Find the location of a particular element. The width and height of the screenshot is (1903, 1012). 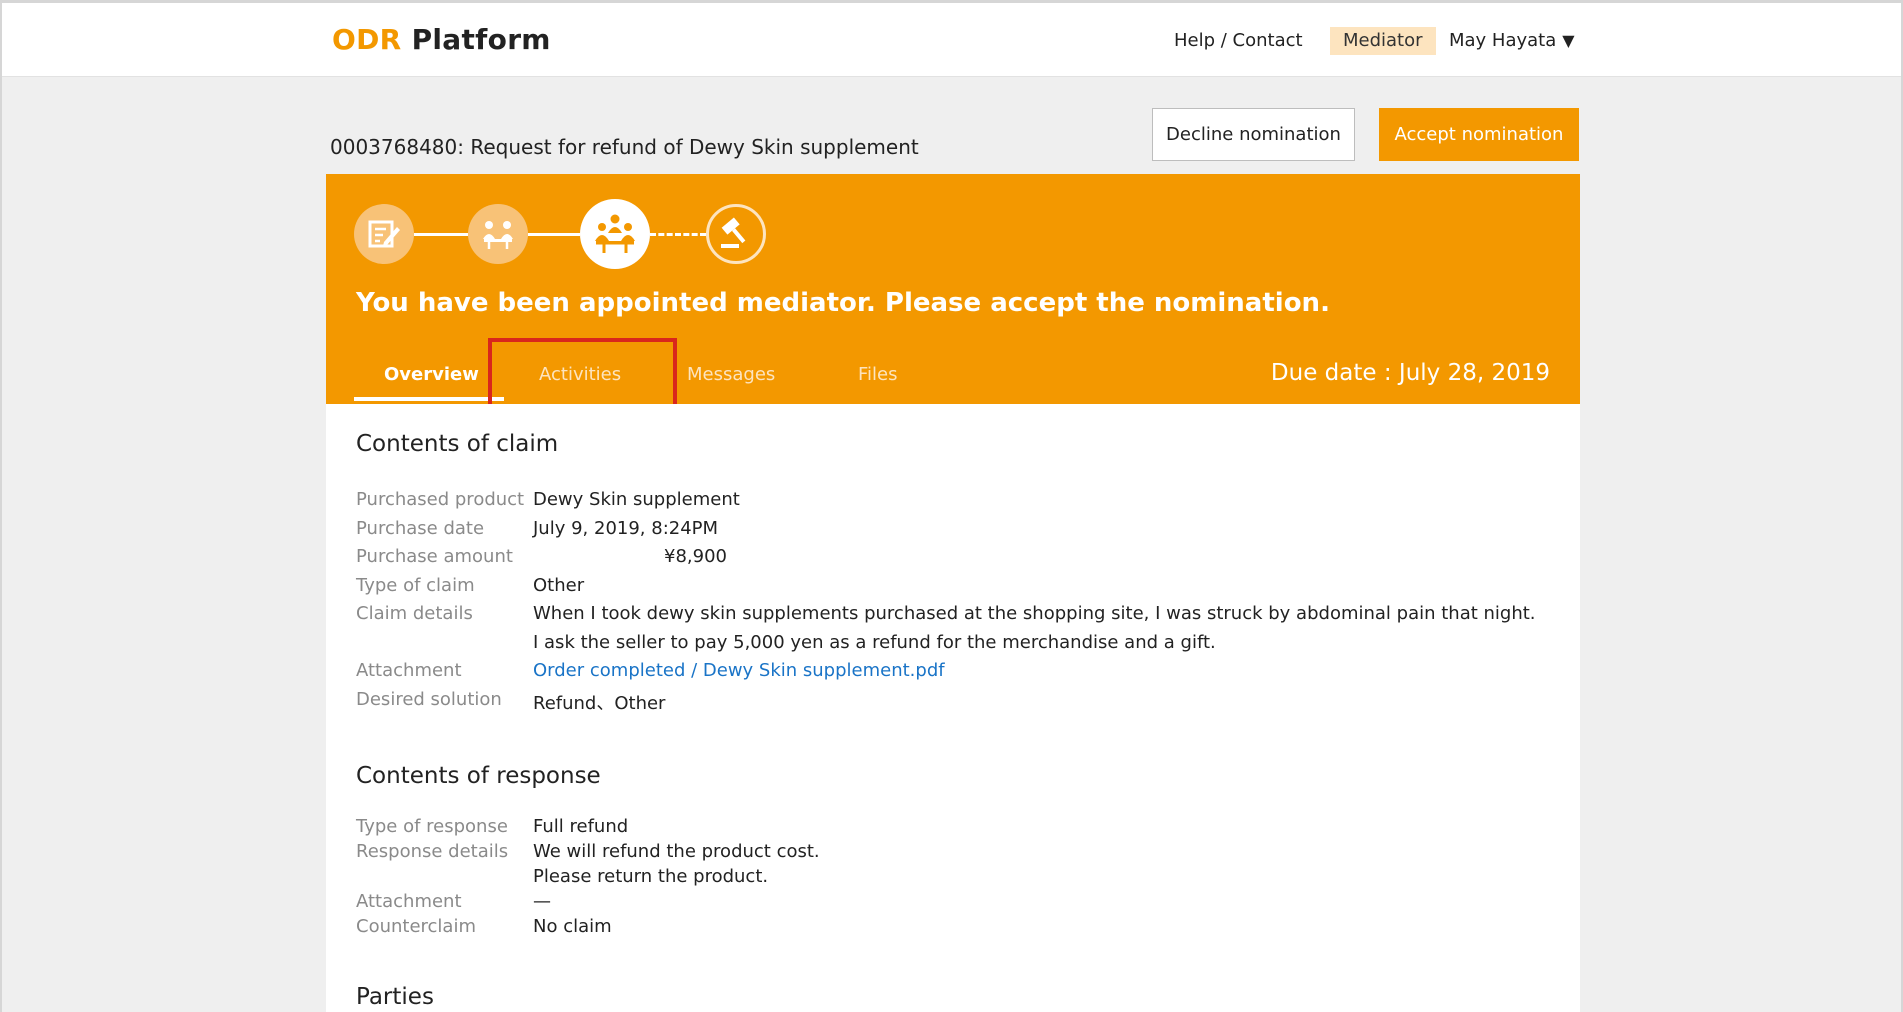

purchased-product-value: Dewy Skin supplement is located at coordinates (636, 499).